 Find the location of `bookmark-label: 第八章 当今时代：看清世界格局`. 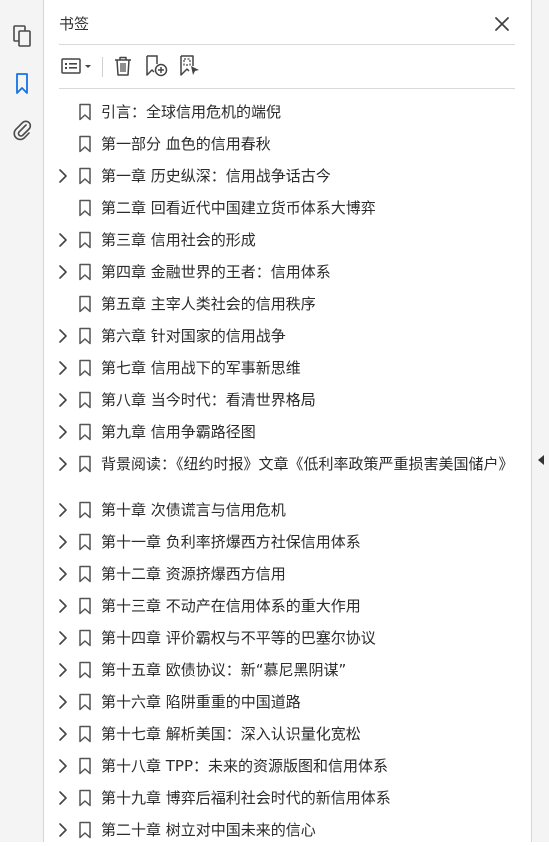

bookmark-label: 第八章 当今时代：看清世界格局 is located at coordinates (208, 400).